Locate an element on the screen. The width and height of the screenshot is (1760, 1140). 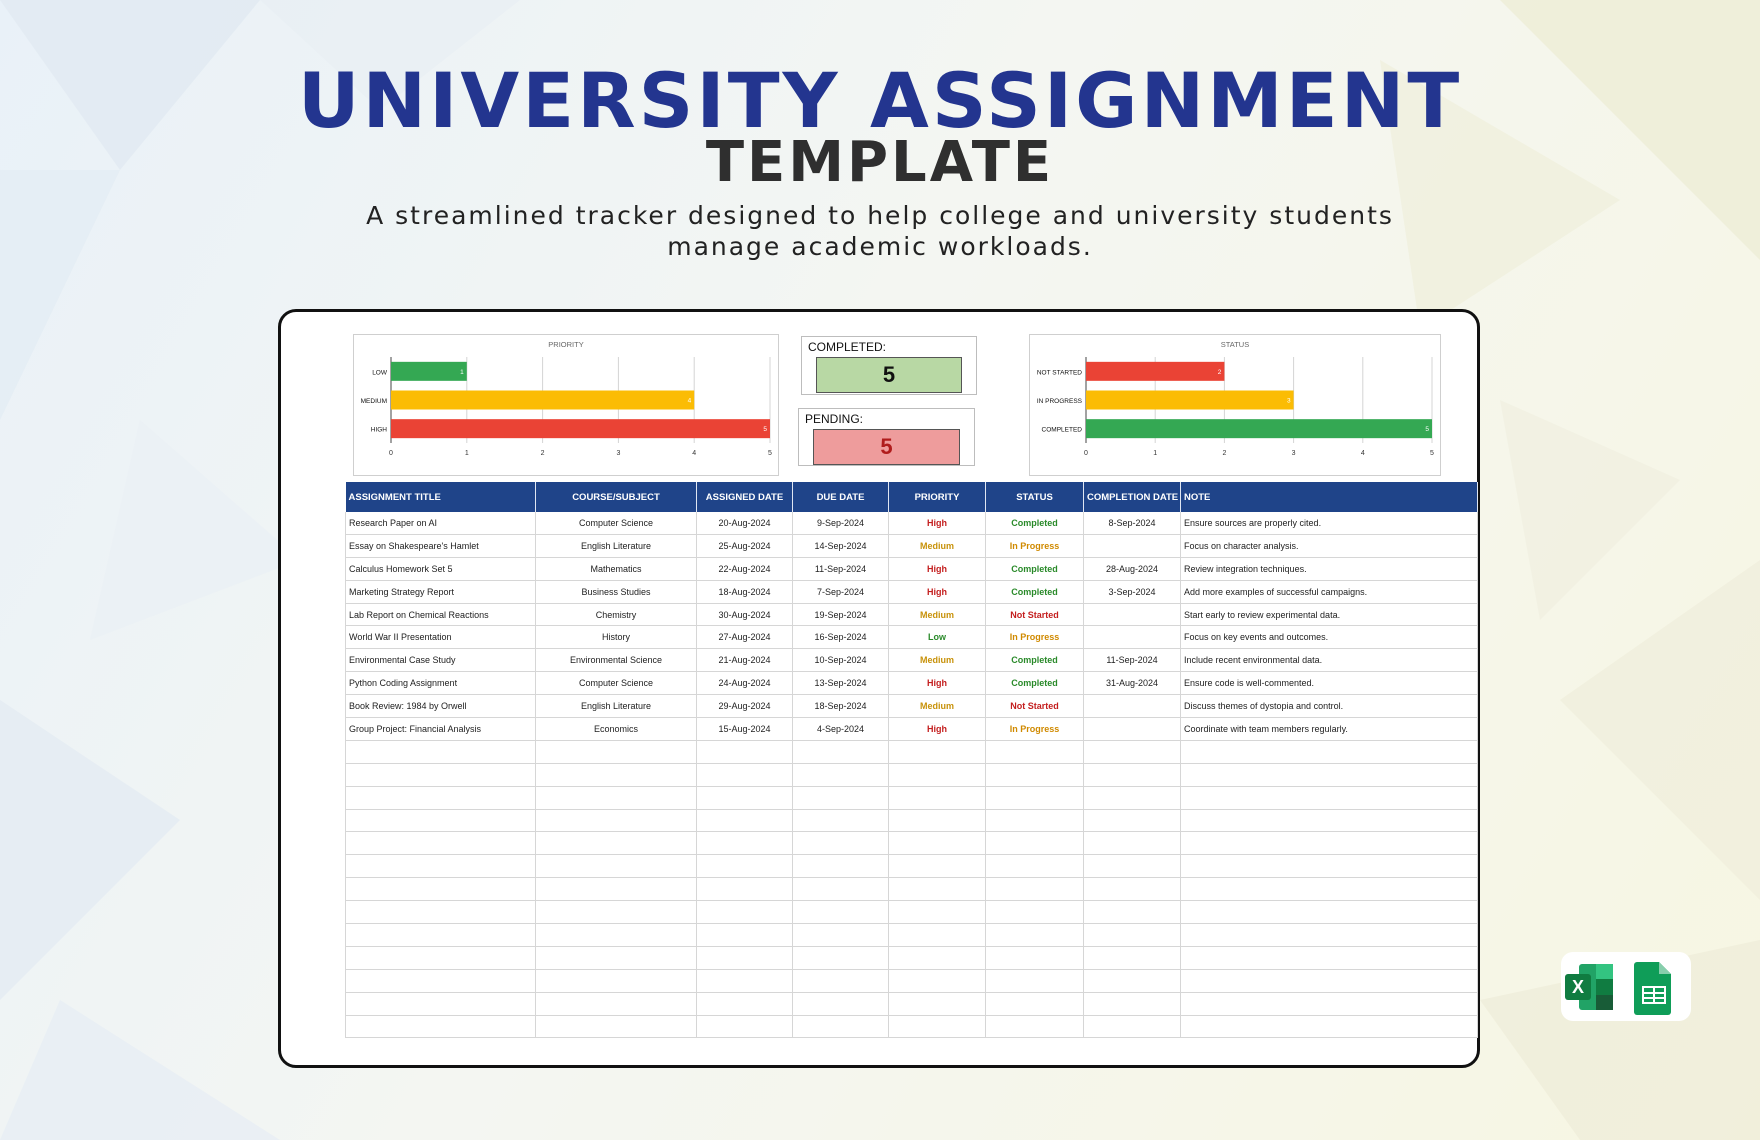
cell-due: 16-Sep-2024 is located at coordinates (840, 637).